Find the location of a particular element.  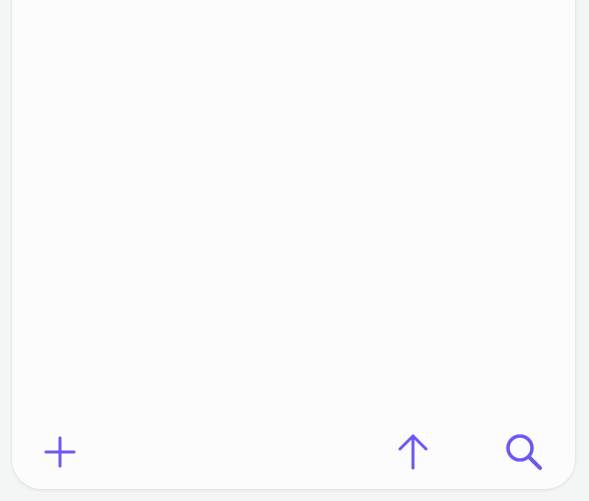

search-button is located at coordinates (524, 452).